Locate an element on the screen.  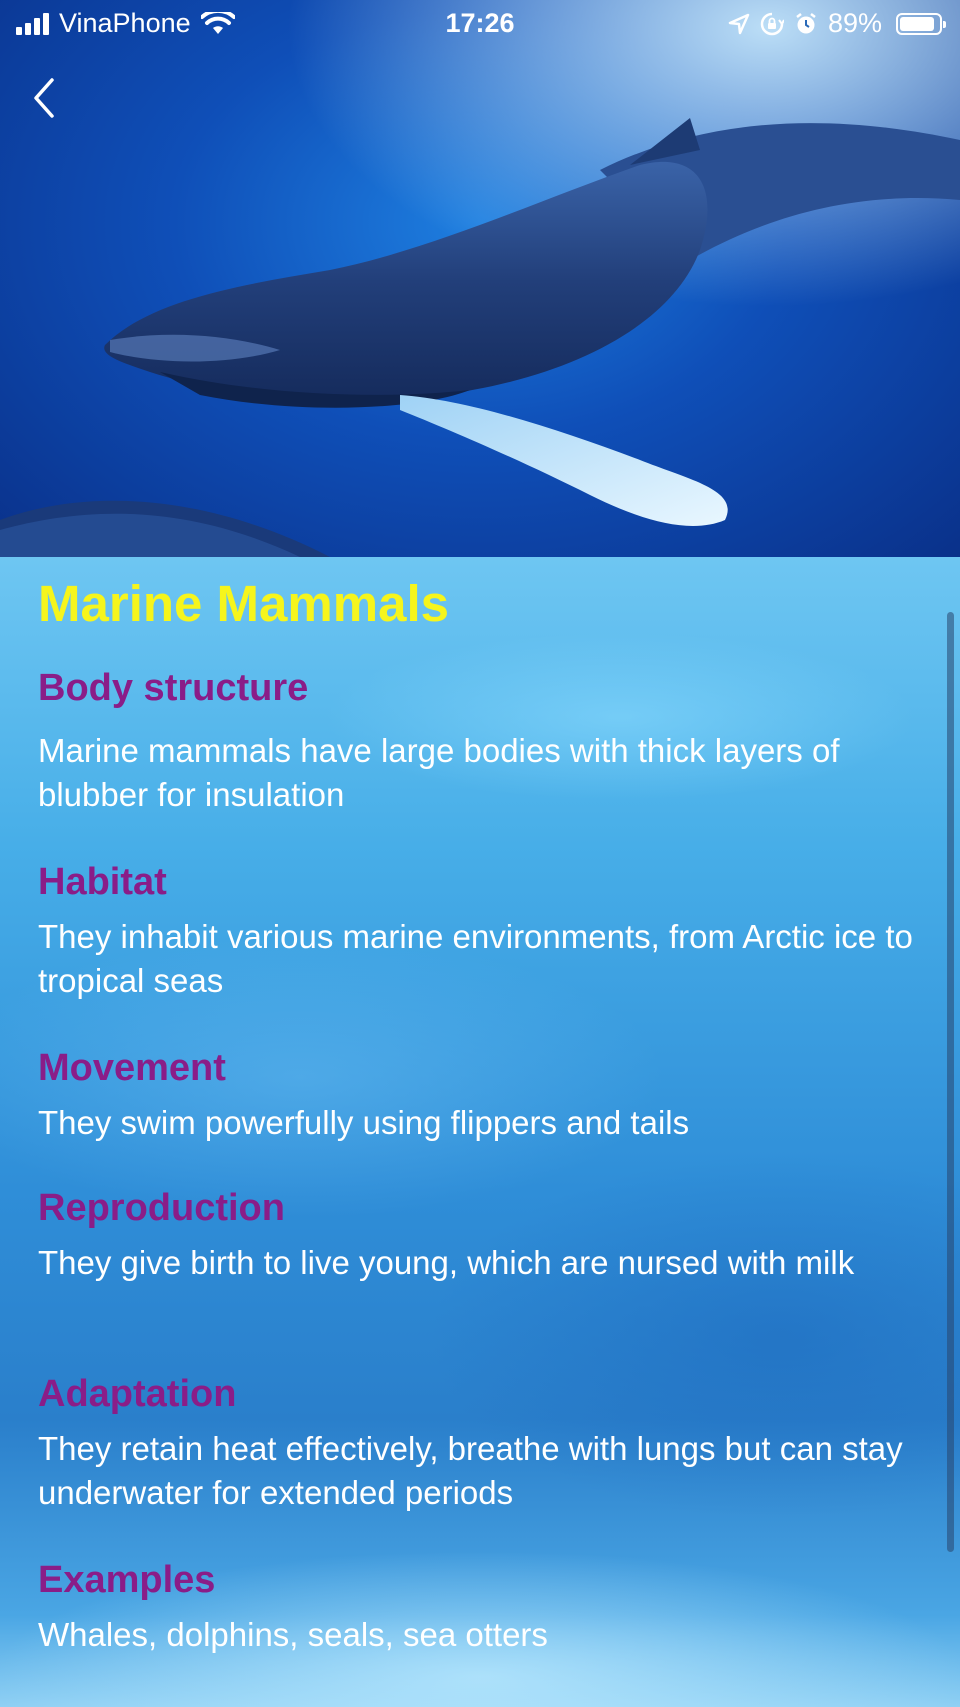
section-heading: Adaptation is located at coordinates (137, 1394).